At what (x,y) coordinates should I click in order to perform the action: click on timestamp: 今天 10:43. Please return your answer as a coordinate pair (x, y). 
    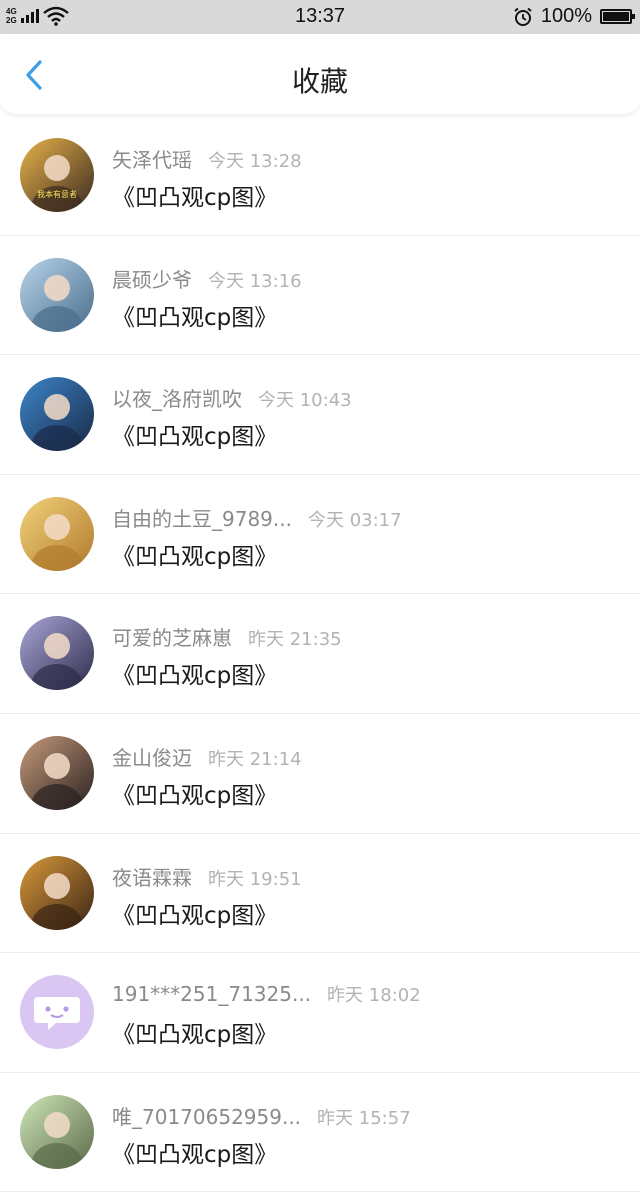
    Looking at the image, I should click on (305, 401).